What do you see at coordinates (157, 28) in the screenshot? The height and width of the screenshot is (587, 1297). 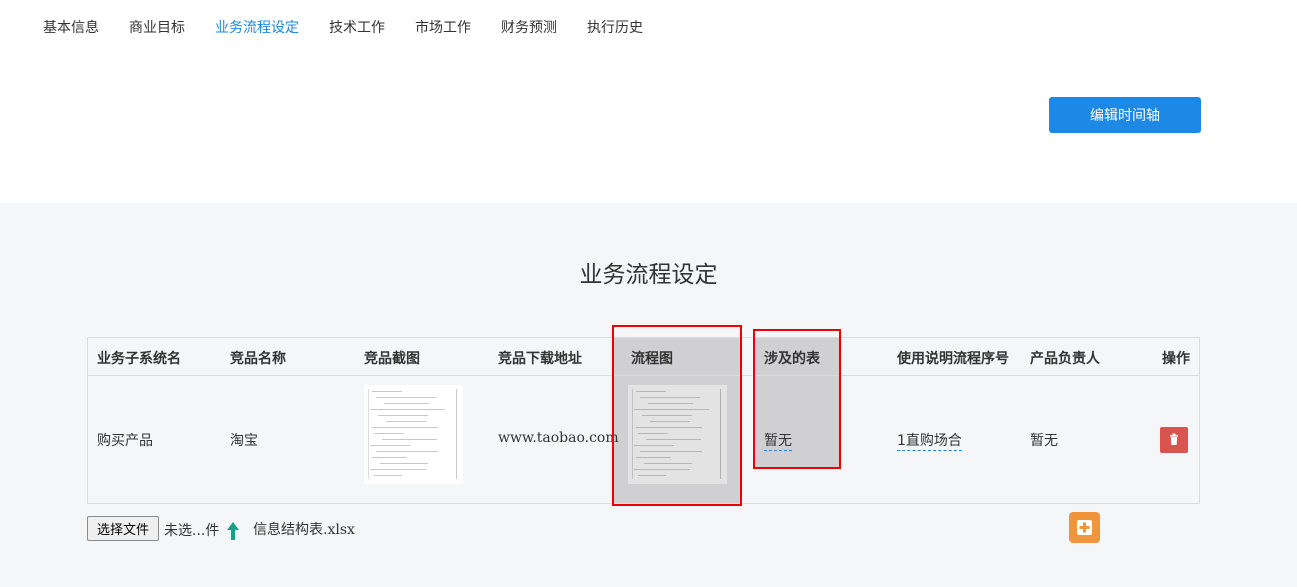 I see `tab-business-goals: 商业目标` at bounding box center [157, 28].